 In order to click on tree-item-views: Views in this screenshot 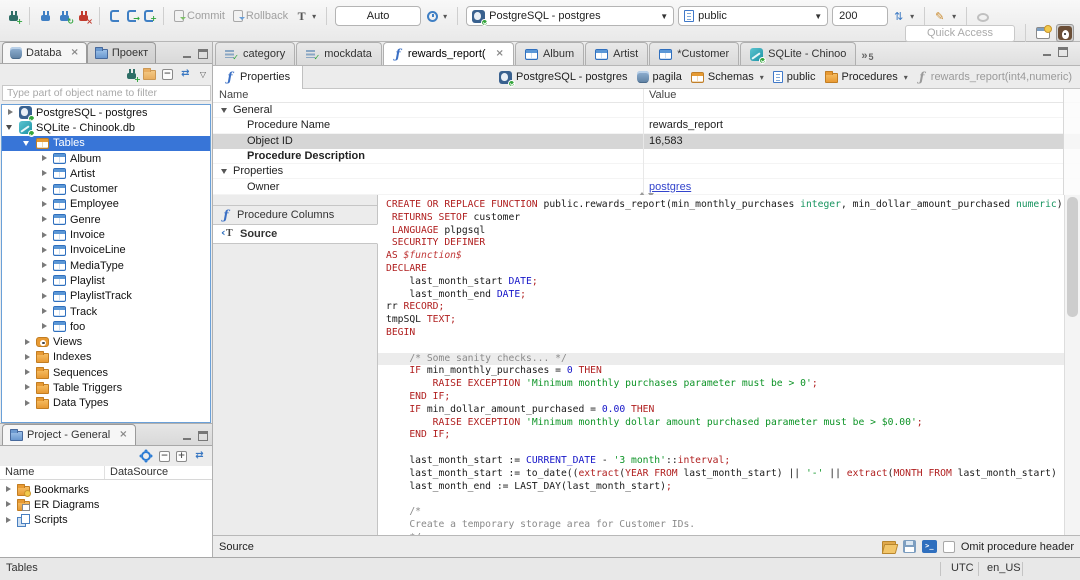, I will do `click(106, 341)`.